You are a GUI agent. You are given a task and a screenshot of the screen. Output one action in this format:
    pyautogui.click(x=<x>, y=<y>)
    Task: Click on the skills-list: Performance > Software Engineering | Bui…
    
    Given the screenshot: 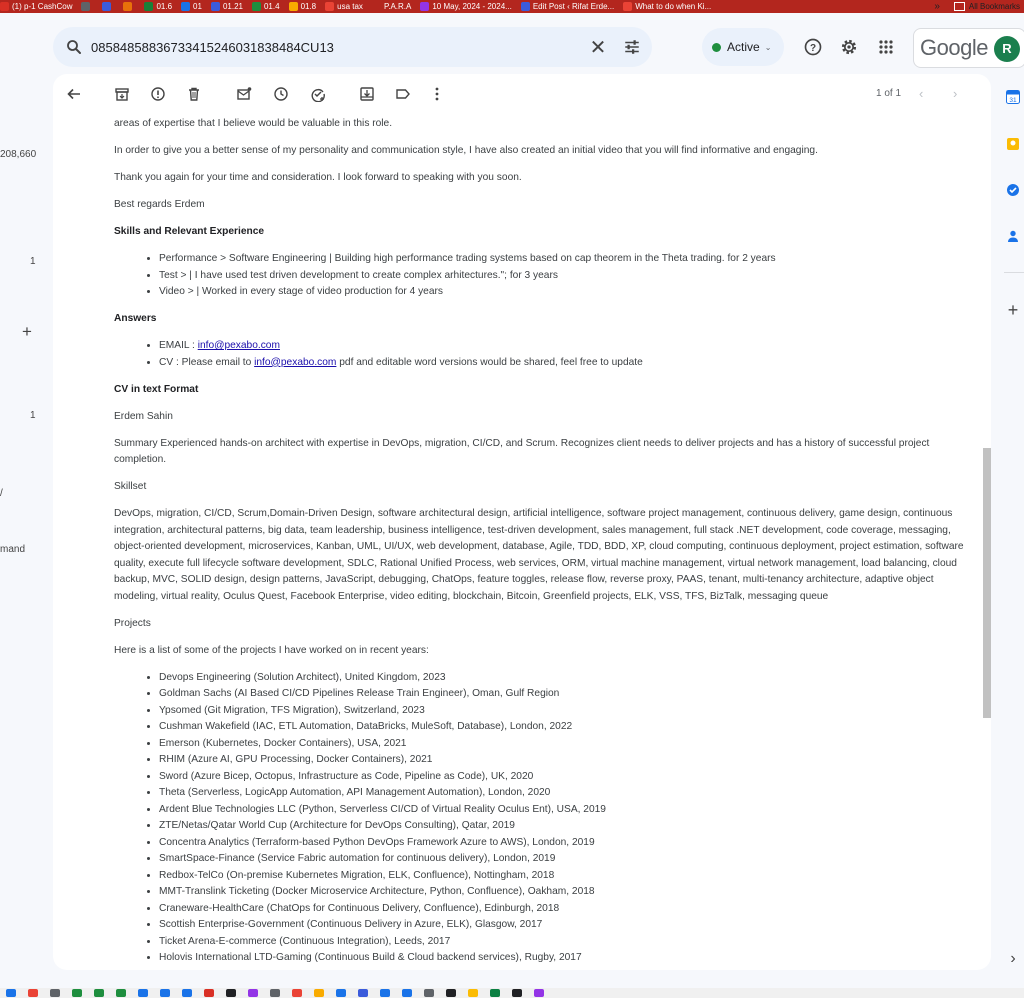 What is the action you would take?
    pyautogui.click(x=539, y=276)
    